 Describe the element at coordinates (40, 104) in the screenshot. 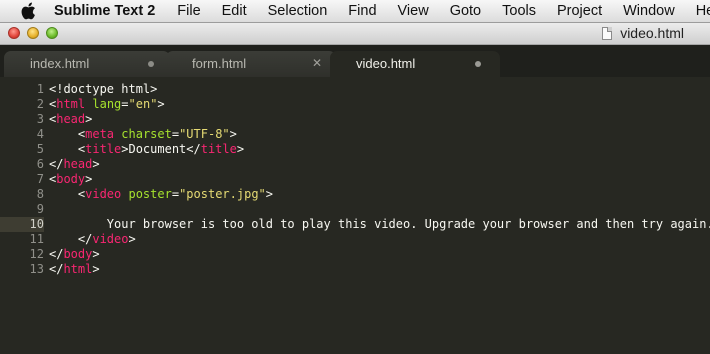

I see `line-number: 2` at that location.